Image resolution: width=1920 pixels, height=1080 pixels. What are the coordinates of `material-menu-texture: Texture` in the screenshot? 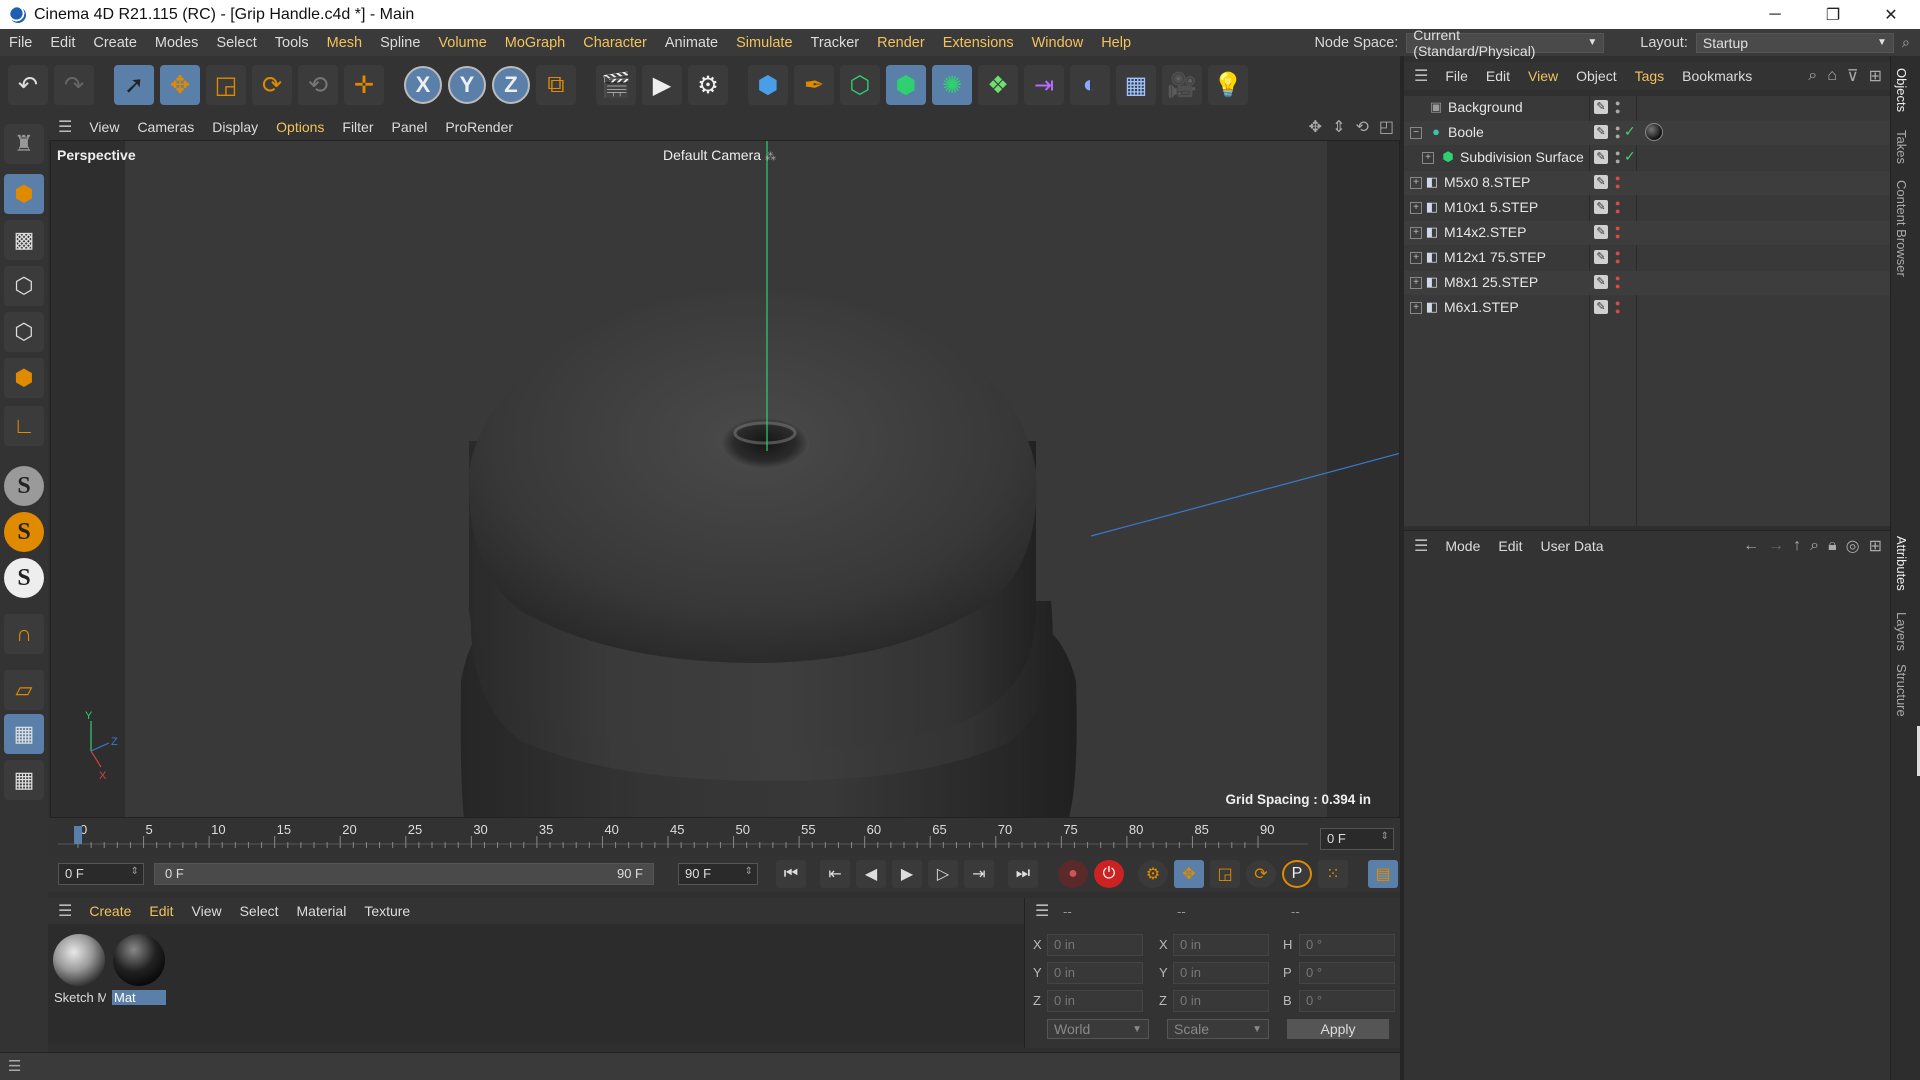 It's located at (387, 911).